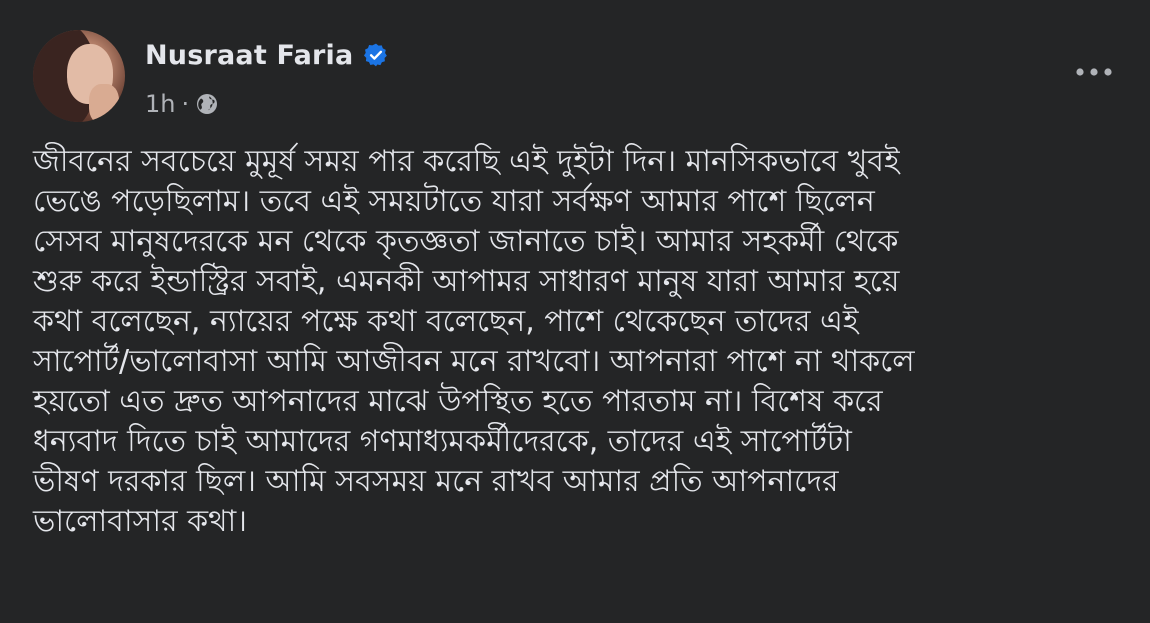  I want to click on more-options-button, so click(1094, 72).